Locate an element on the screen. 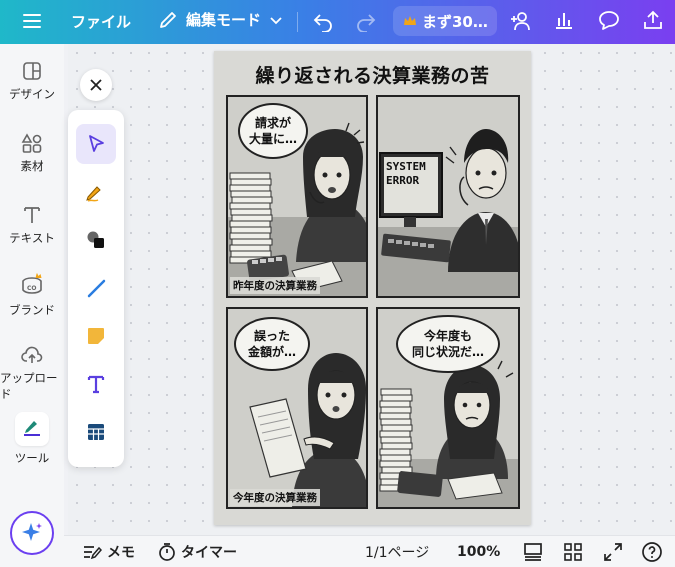  drawing-tools-panel is located at coordinates (96, 288).